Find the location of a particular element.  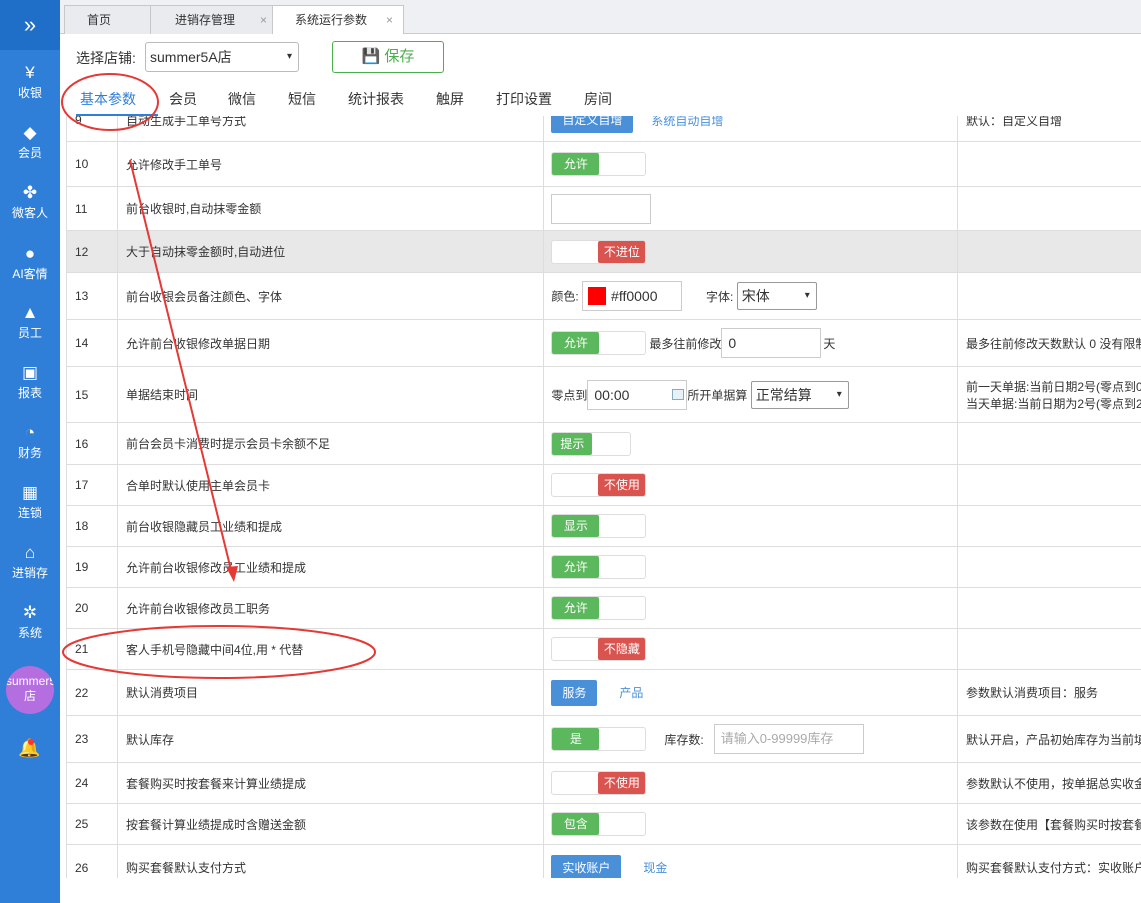

toggle-label: 不使用 is located at coordinates (622, 485).